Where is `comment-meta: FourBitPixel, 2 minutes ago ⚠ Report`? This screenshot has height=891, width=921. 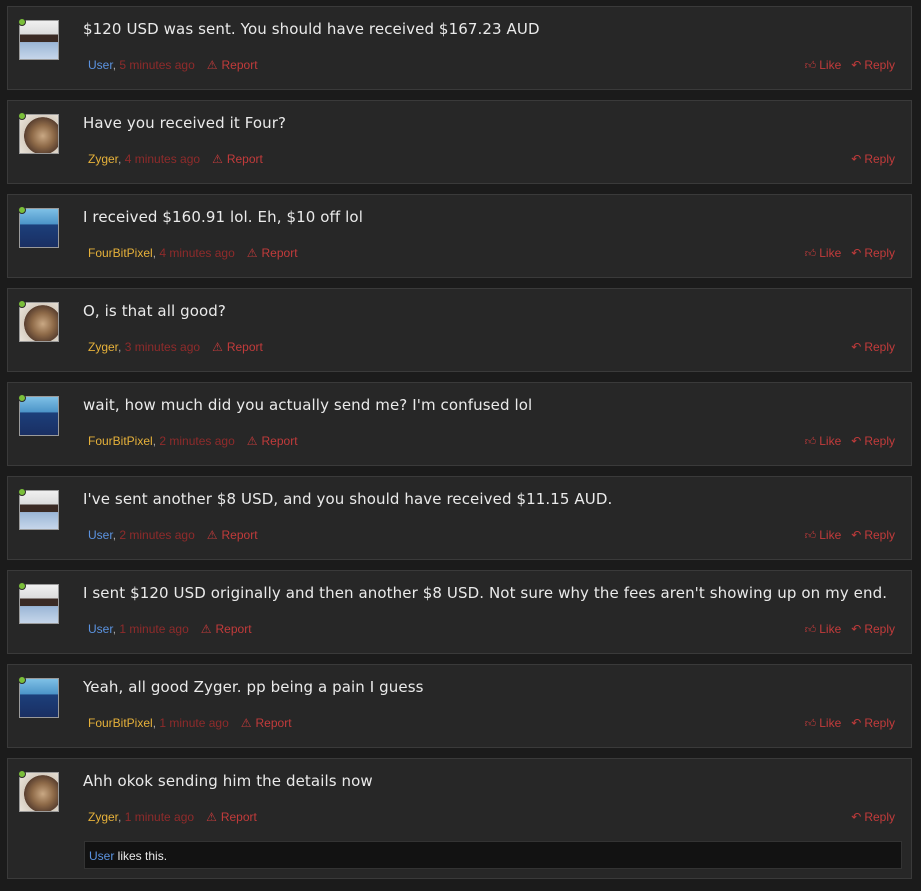
comment-meta: FourBitPixel, 2 minutes ago ⚠ Report is located at coordinates (193, 441).